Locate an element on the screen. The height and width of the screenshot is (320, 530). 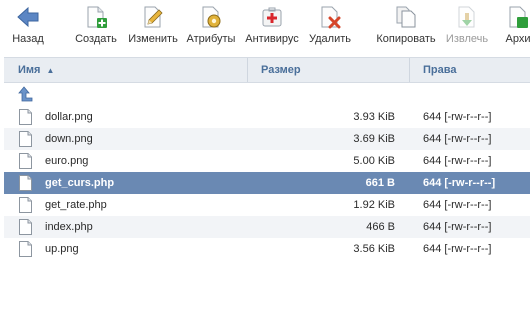
file-row: get_curs.php 661 B 644 [-rw-r--r--] is located at coordinates (267, 183).